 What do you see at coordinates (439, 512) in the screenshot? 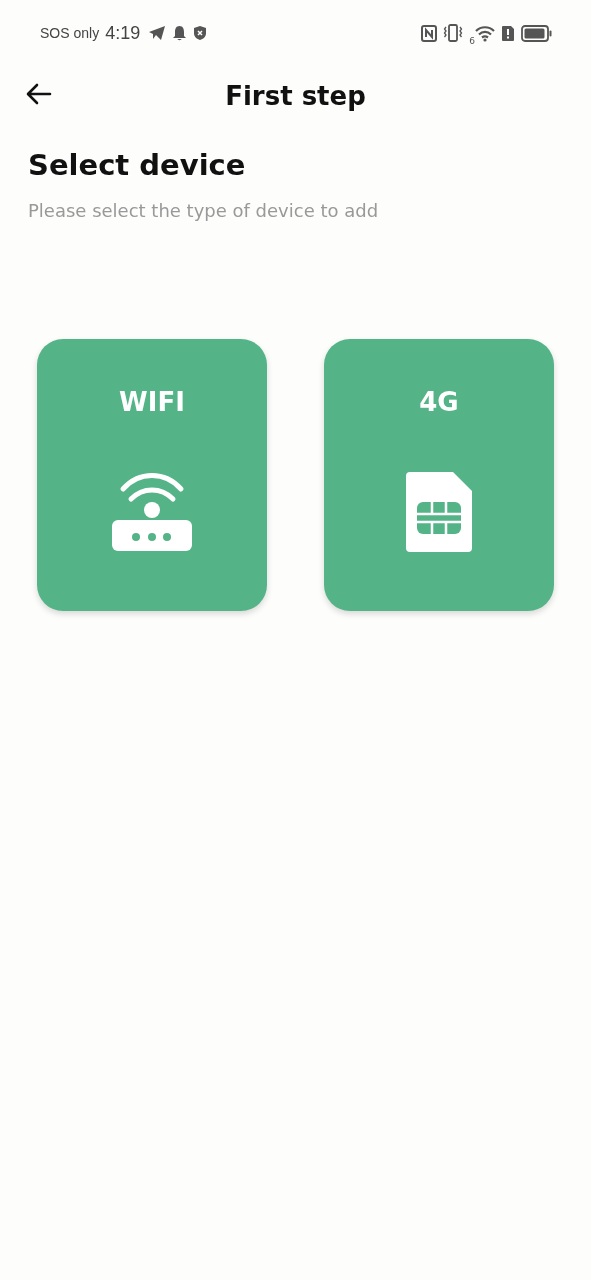
I see `sim-card-icon` at bounding box center [439, 512].